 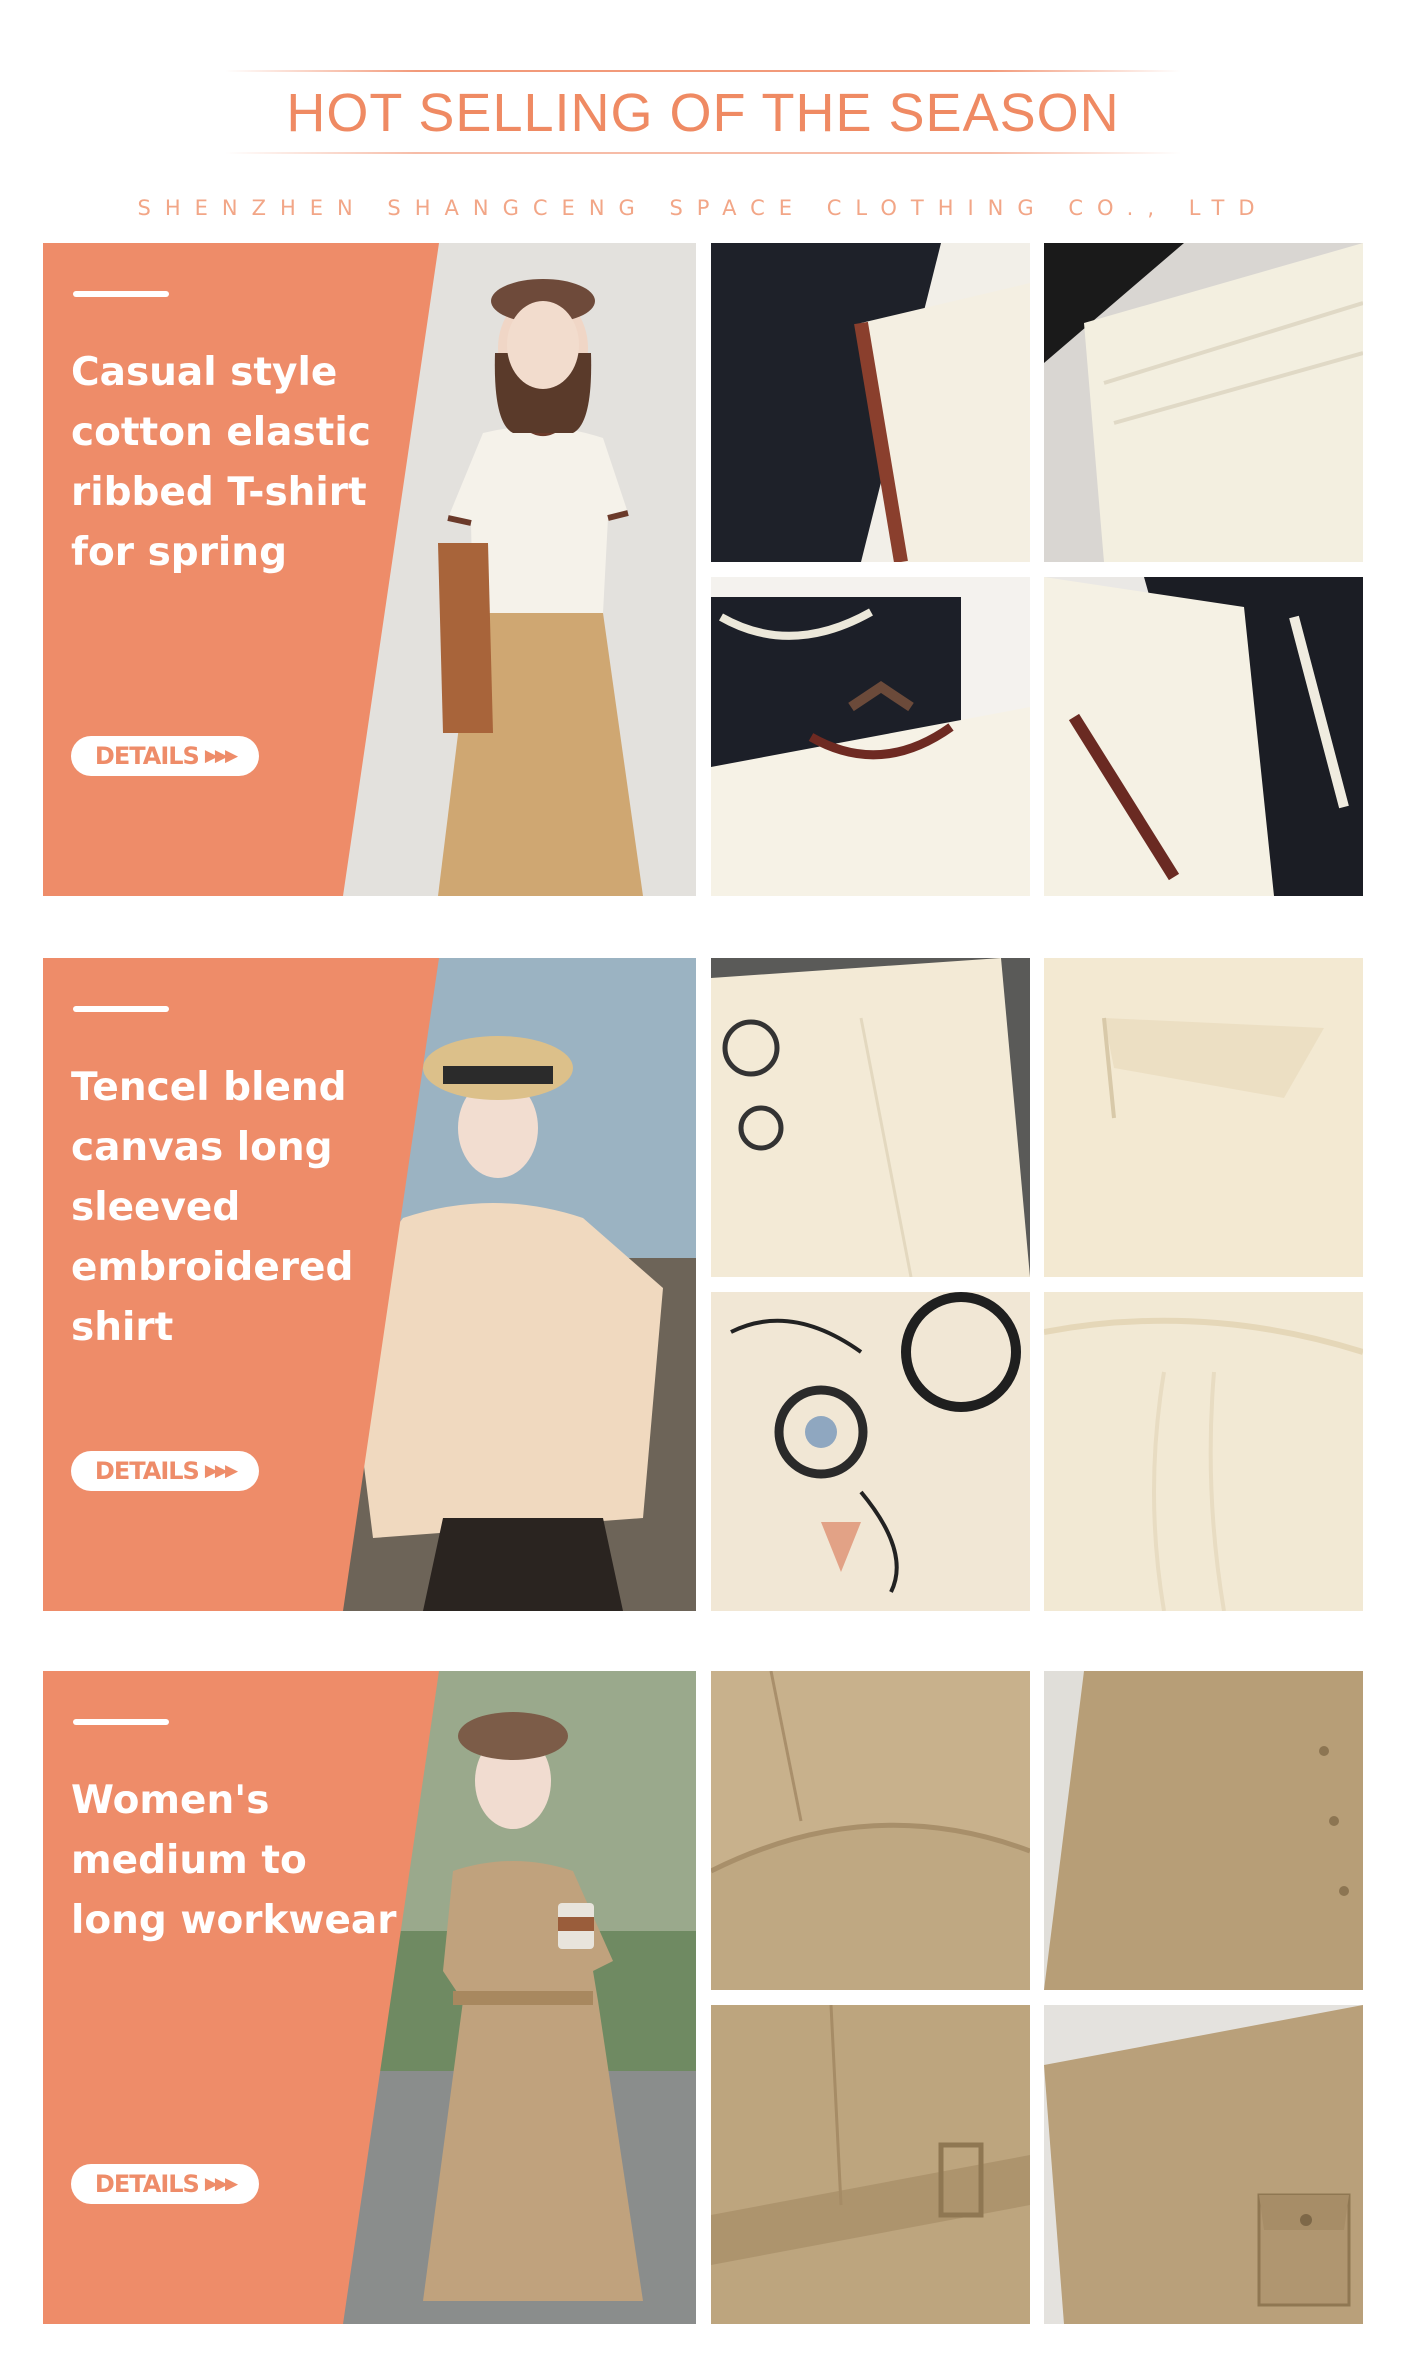 I want to click on page-title: HOT SELLING OF THE SEASON, so click(x=703, y=113).